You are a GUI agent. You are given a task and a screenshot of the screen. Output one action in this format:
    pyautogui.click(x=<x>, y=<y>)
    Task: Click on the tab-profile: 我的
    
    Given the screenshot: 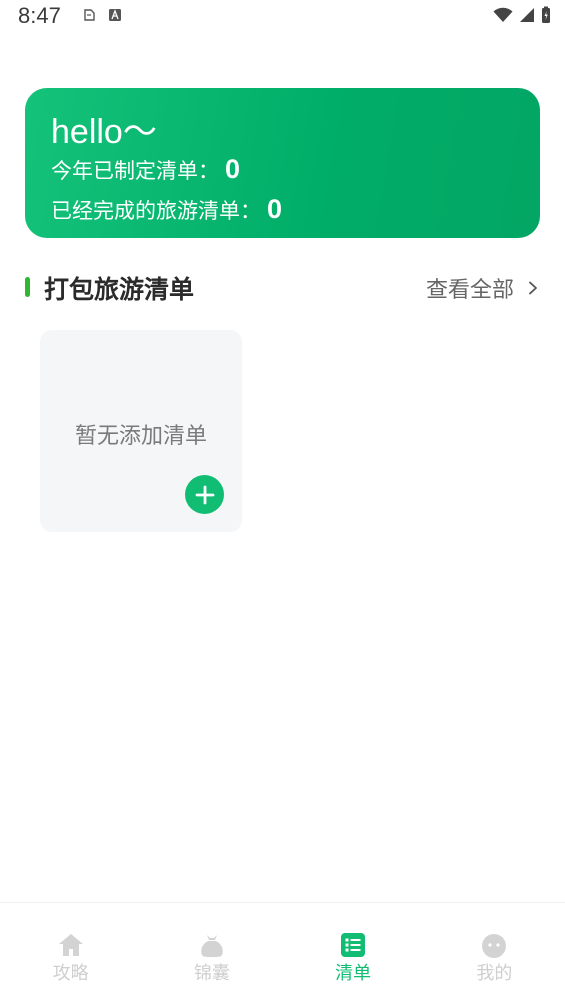 What is the action you would take?
    pyautogui.click(x=494, y=954)
    